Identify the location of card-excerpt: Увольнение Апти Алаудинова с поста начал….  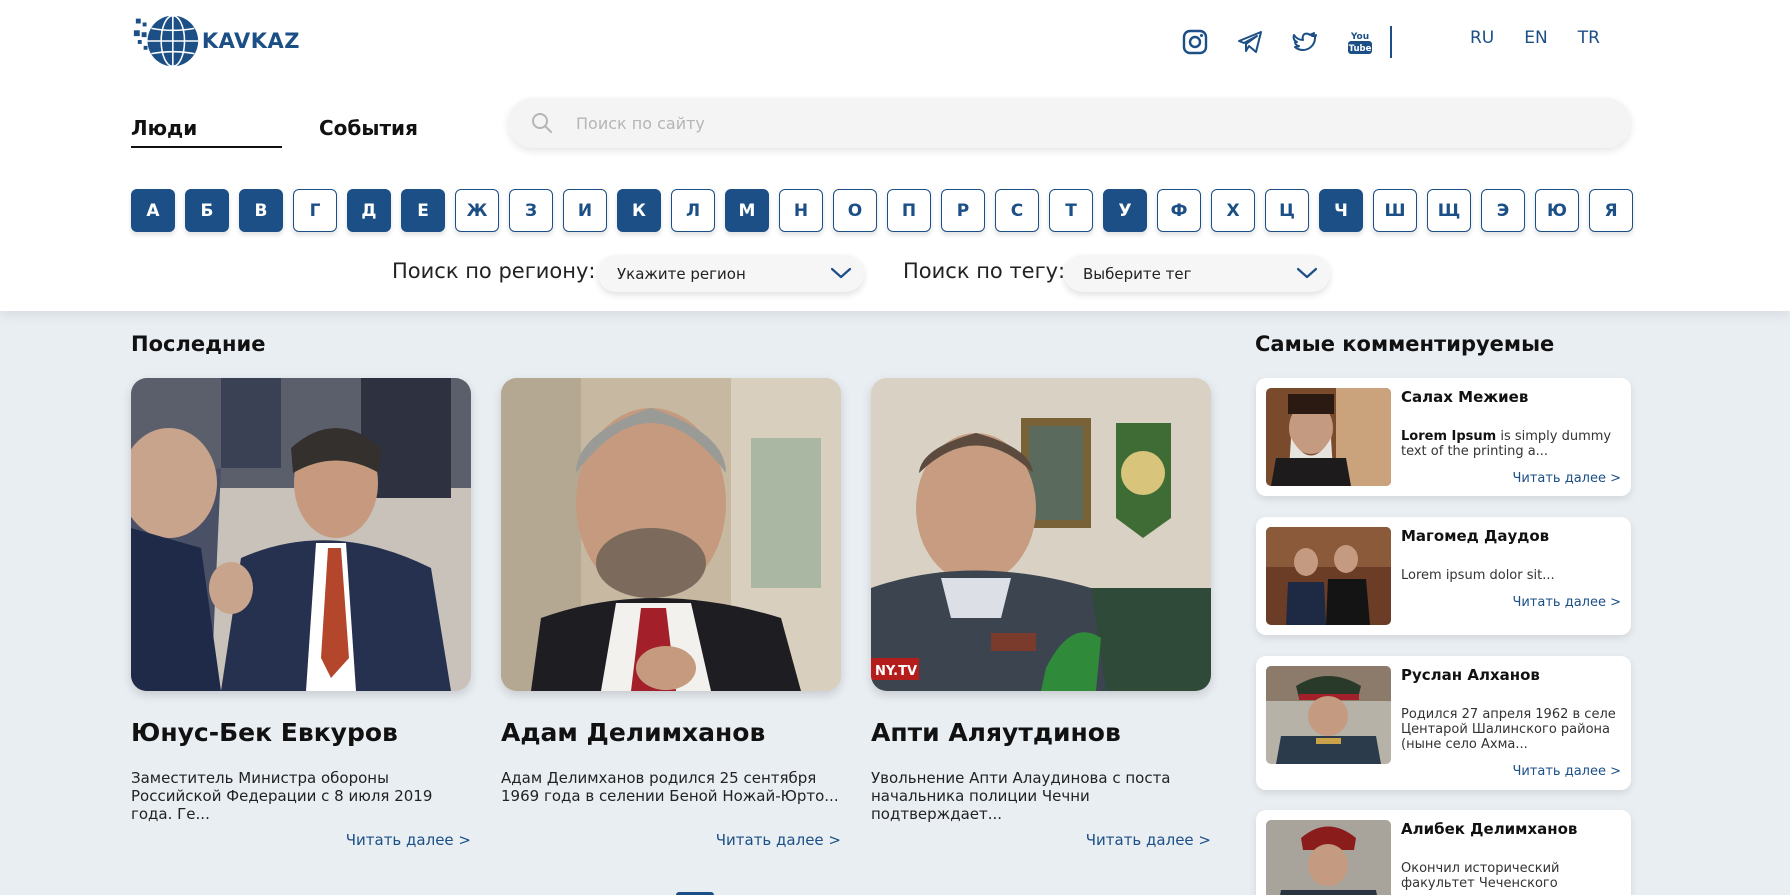
(1021, 796).